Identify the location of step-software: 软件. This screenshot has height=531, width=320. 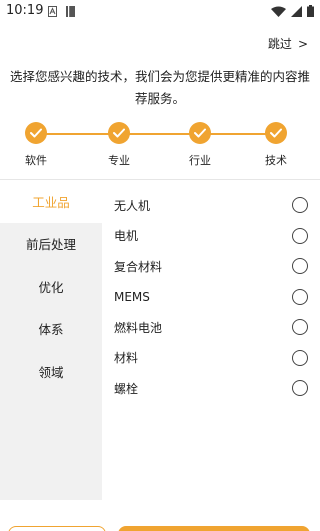
(36, 145).